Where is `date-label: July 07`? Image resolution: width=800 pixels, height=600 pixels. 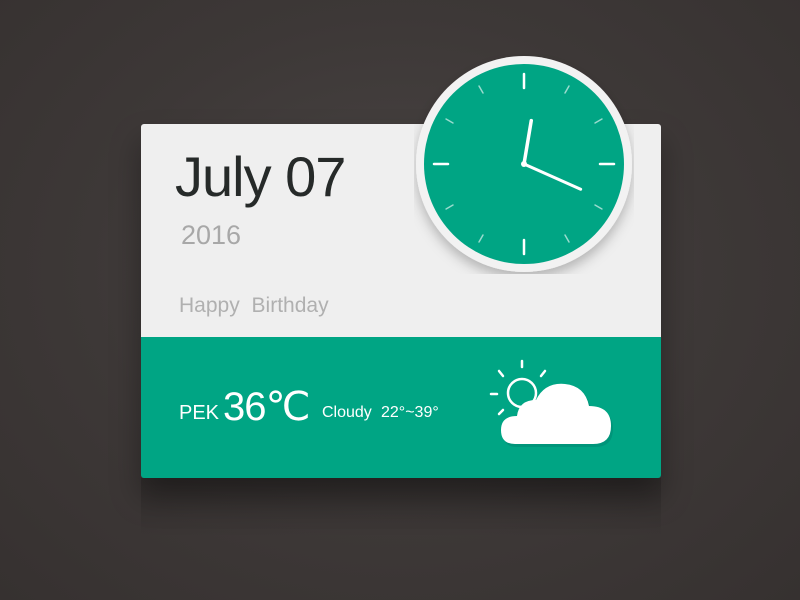
date-label: July 07 is located at coordinates (260, 176).